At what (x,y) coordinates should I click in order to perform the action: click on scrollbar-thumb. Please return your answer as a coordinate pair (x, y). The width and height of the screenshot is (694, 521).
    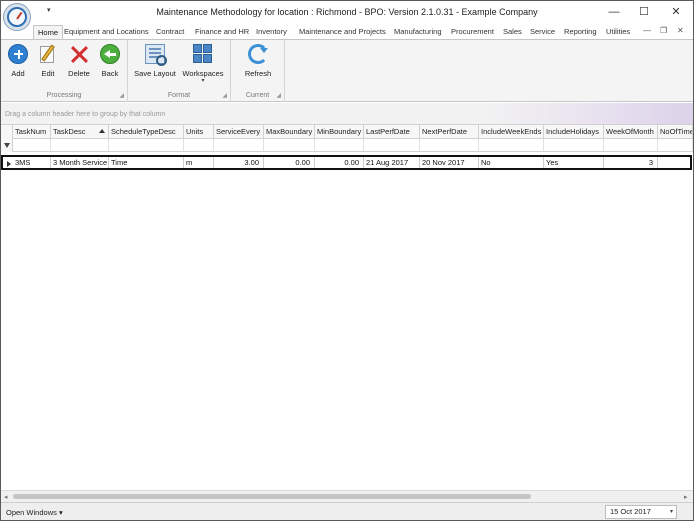
    Looking at the image, I should click on (272, 496).